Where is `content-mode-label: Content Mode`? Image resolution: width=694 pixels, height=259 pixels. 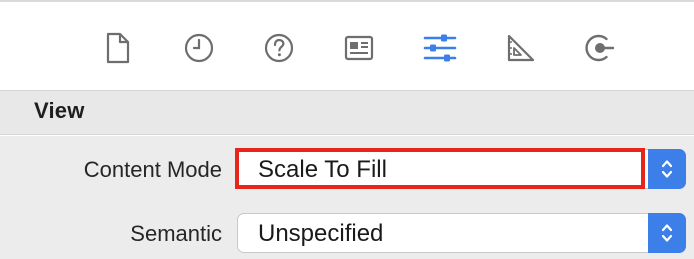 content-mode-label: Content Mode is located at coordinates (152, 169).